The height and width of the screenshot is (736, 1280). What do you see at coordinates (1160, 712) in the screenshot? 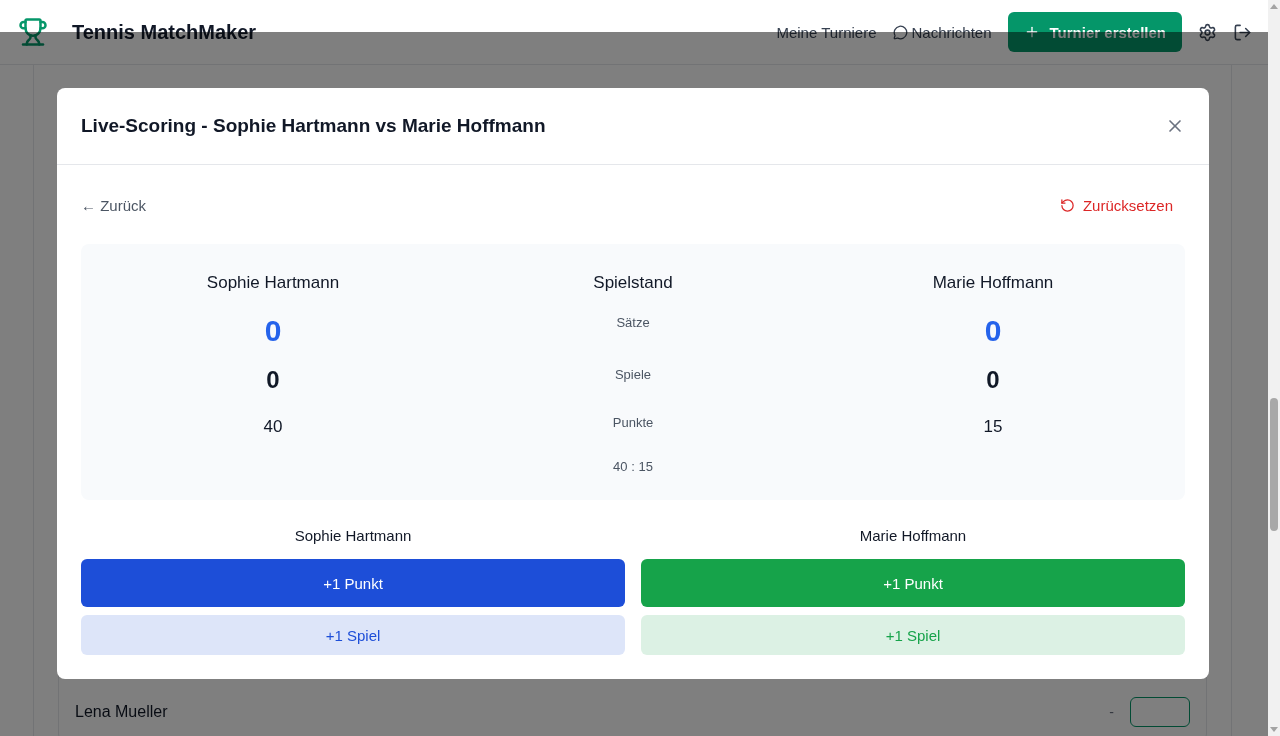
I see `action-button` at bounding box center [1160, 712].